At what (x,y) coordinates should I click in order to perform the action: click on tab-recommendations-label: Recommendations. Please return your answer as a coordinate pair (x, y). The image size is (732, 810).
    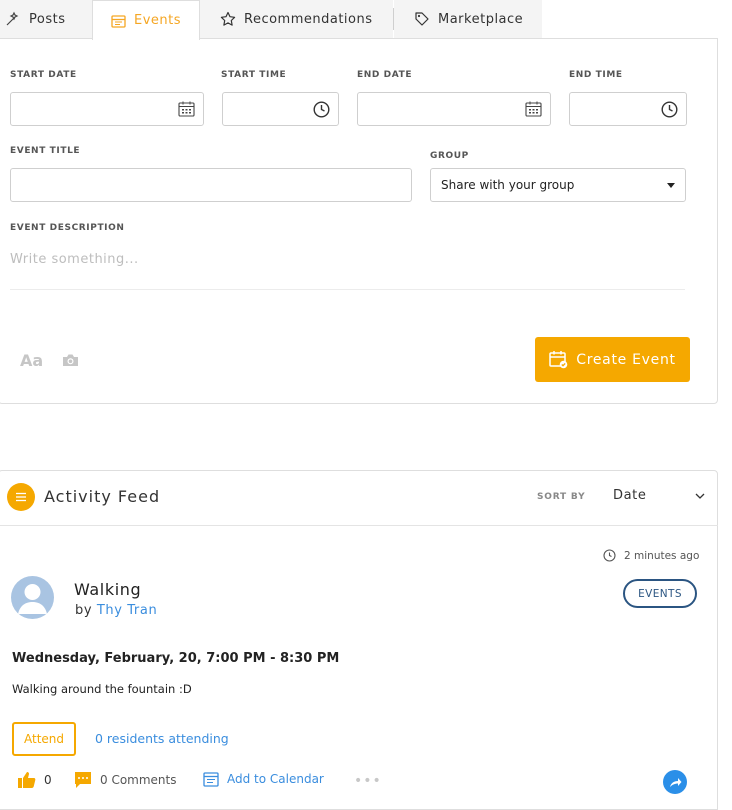
    Looking at the image, I should click on (308, 19).